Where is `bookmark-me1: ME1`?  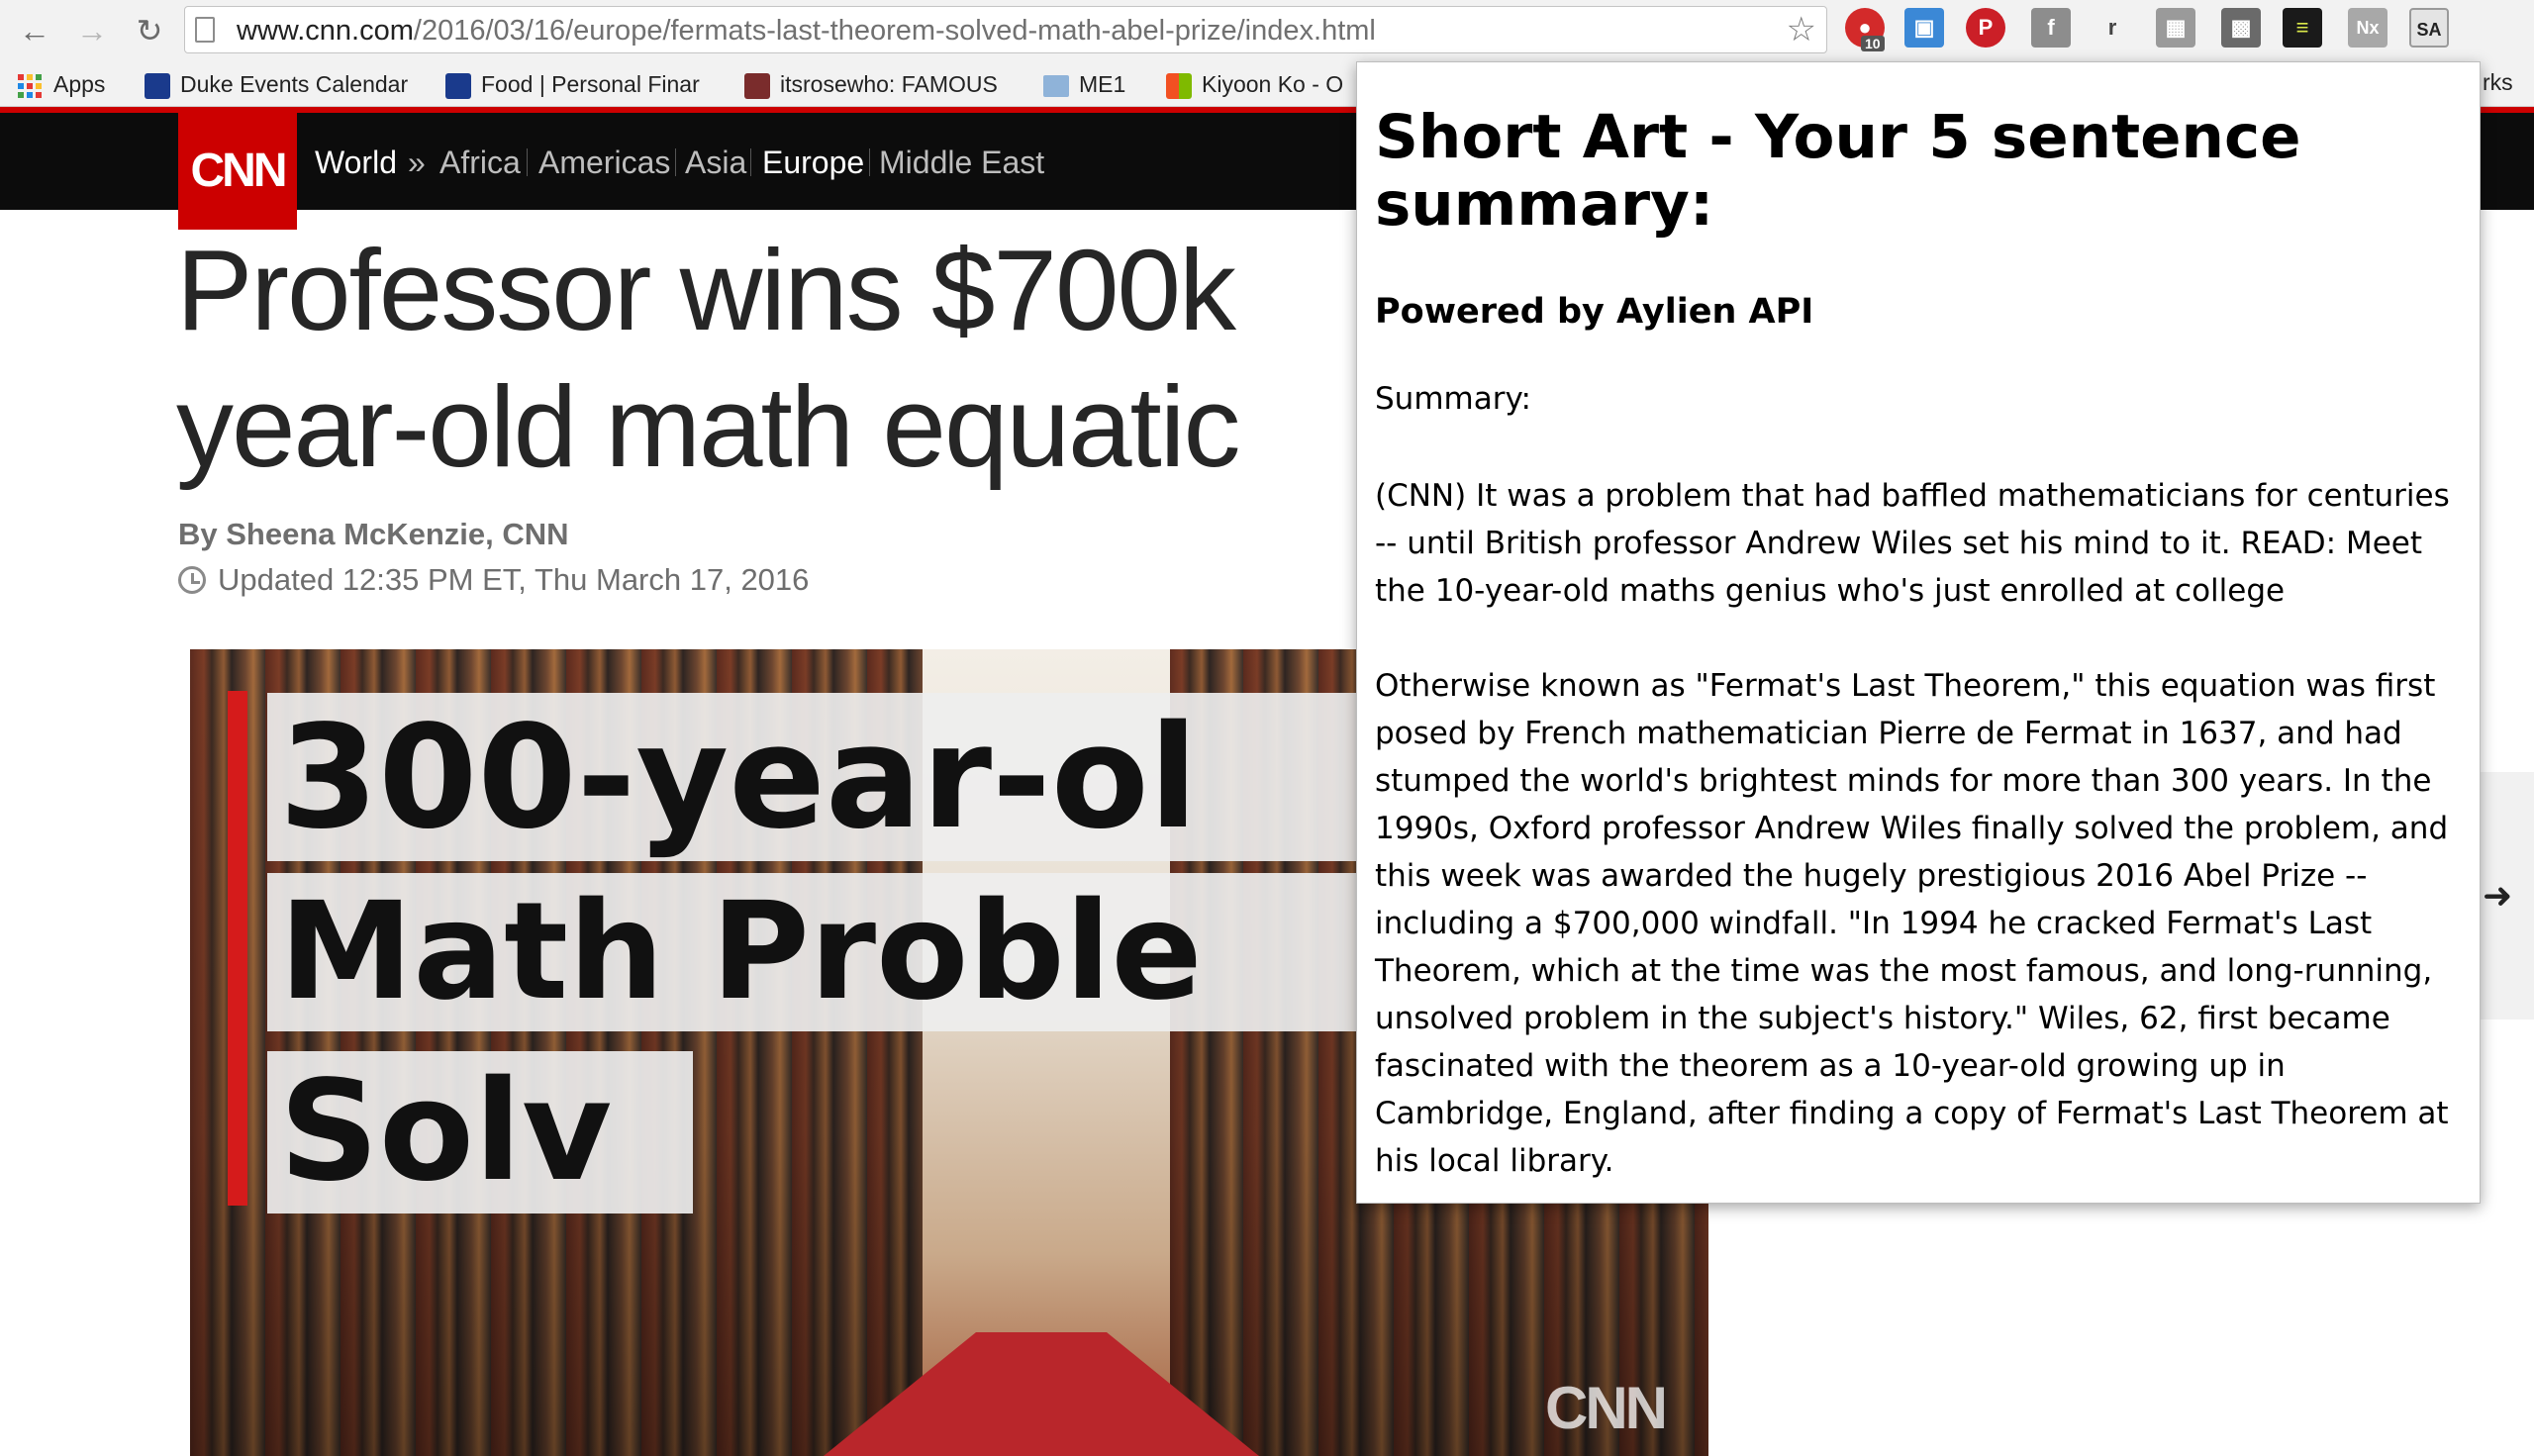
bookmark-me1: ME1 is located at coordinates (1084, 84).